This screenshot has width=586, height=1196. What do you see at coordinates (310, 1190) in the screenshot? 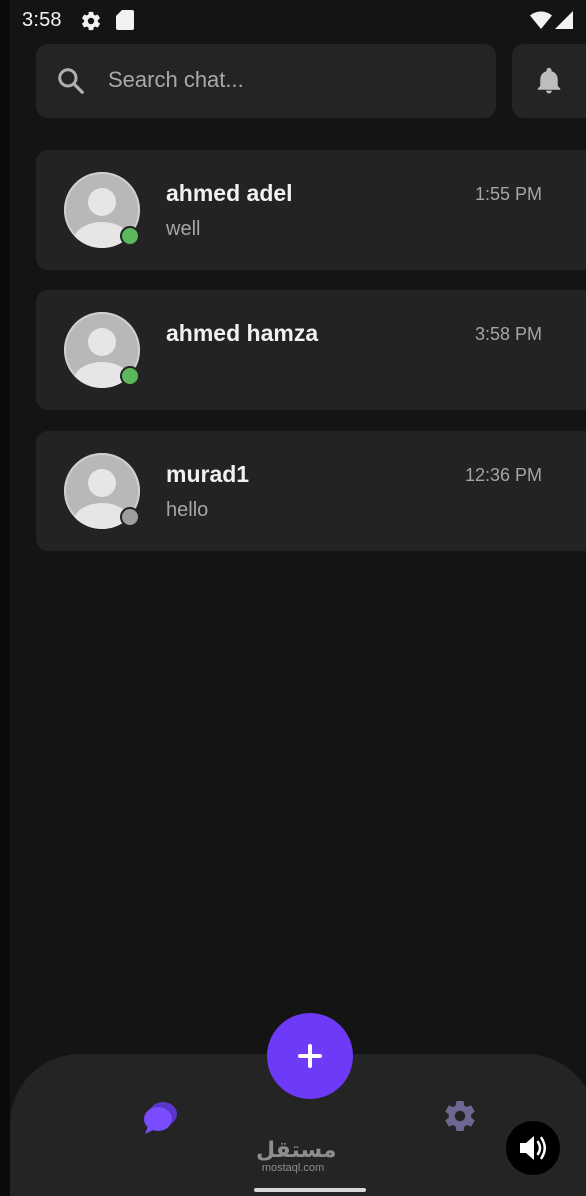
I see `home-indicator` at bounding box center [310, 1190].